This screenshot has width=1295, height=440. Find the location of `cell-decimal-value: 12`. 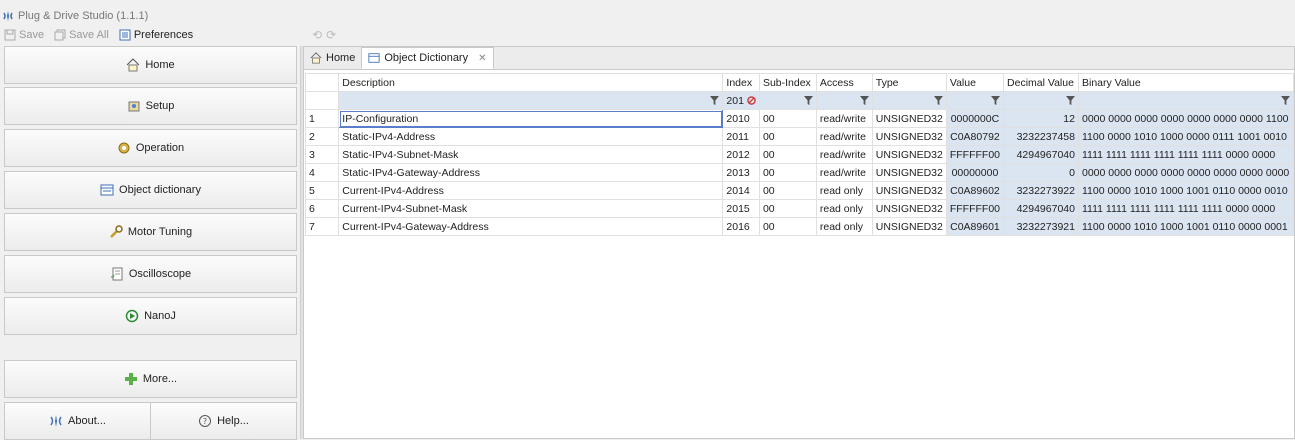

cell-decimal-value: 12 is located at coordinates (1041, 118).